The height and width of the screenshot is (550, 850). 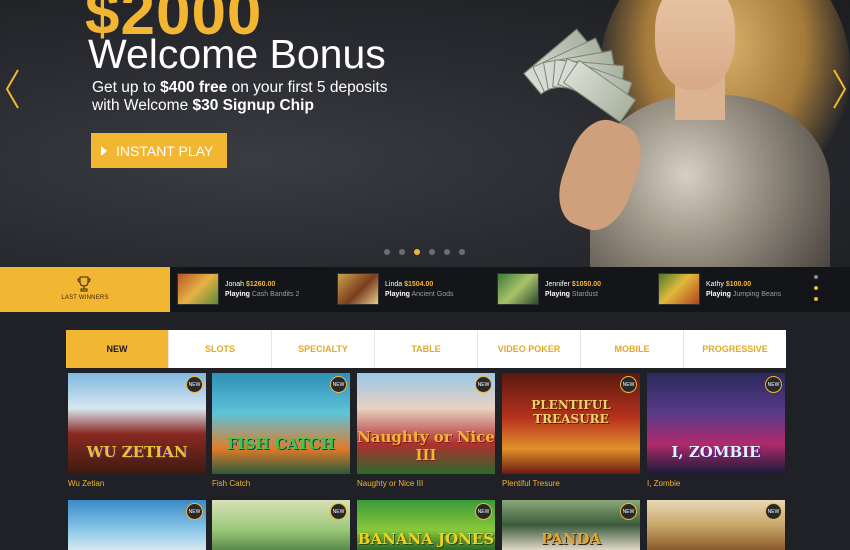 What do you see at coordinates (632, 349) in the screenshot?
I see `tab-mobile: MOBILE` at bounding box center [632, 349].